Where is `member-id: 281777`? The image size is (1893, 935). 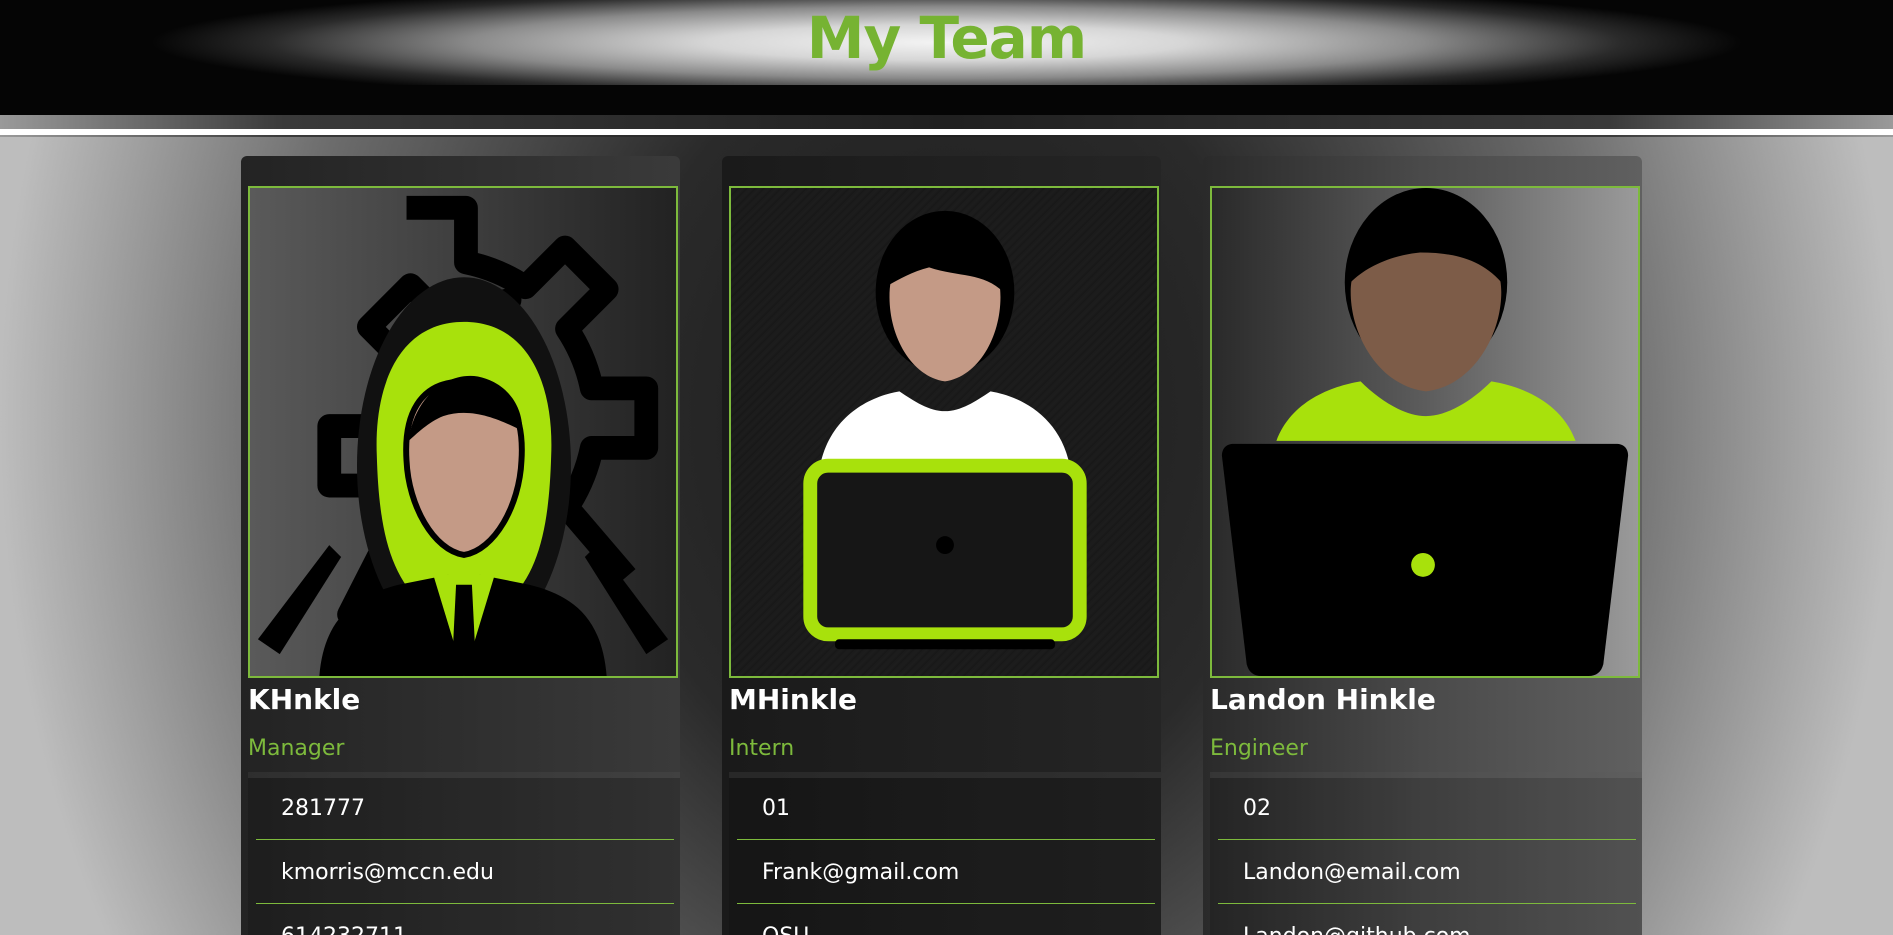
member-id: 281777 is located at coordinates (465, 809).